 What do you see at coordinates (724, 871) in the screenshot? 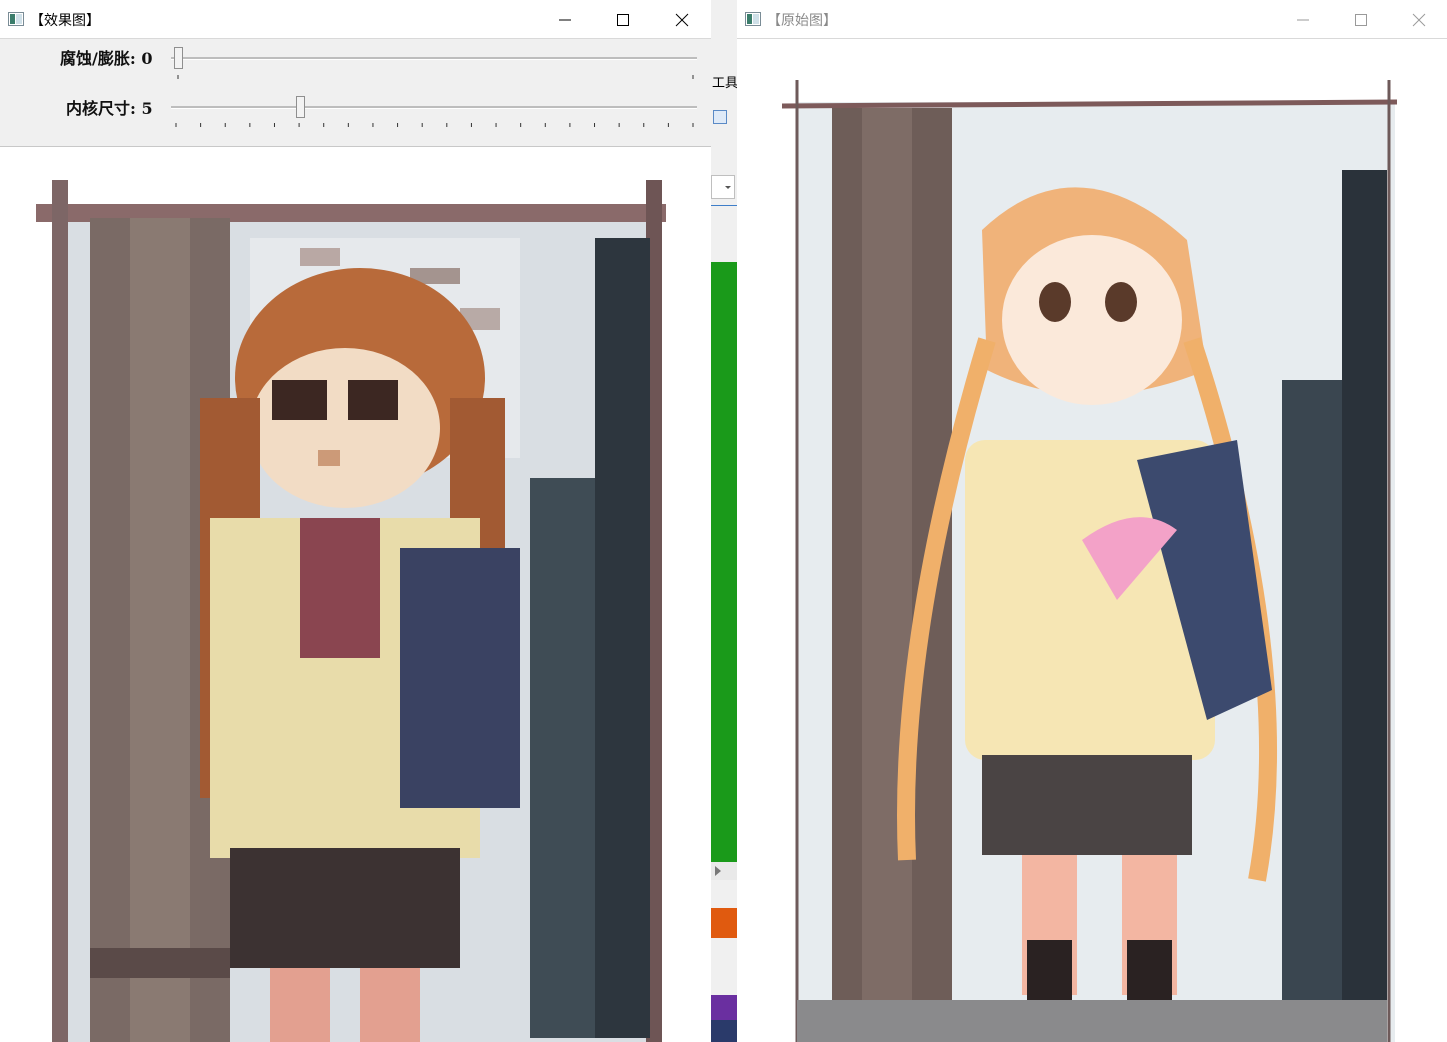
I see `background-play-icon` at bounding box center [724, 871].